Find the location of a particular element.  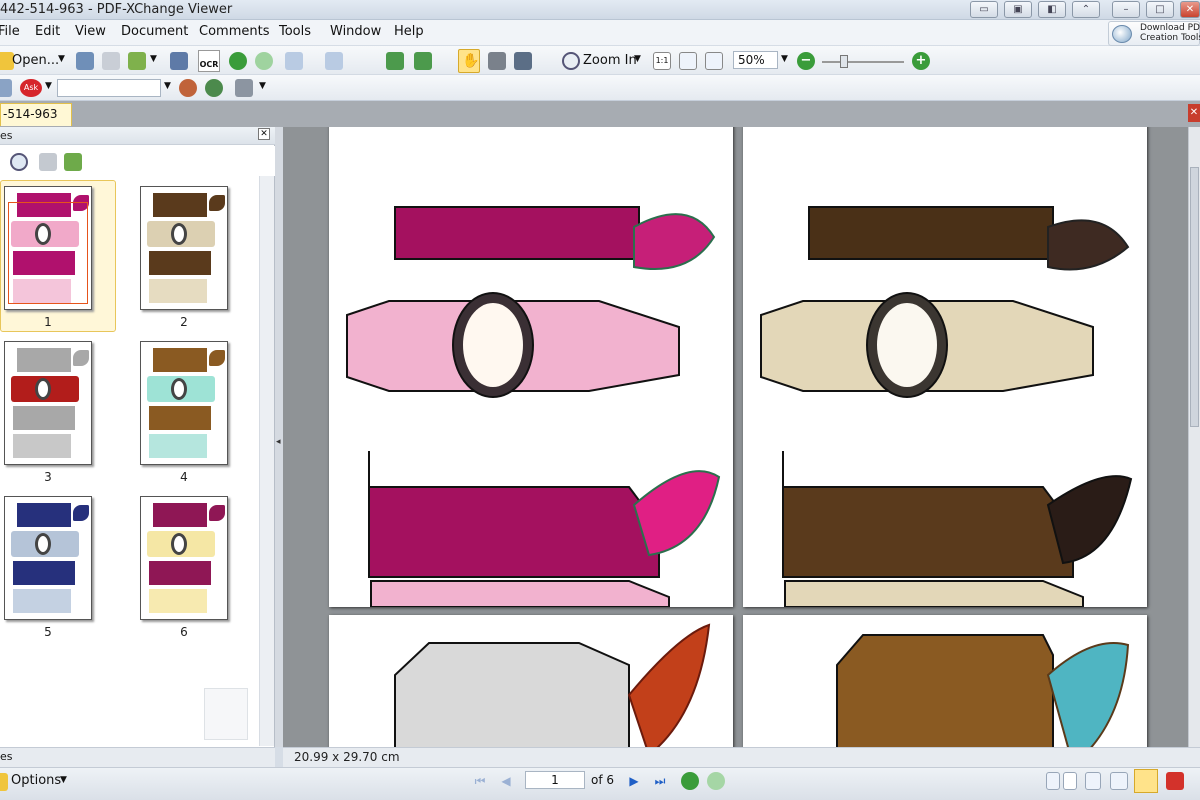

zoom-slider-thumb is located at coordinates (844, 61).